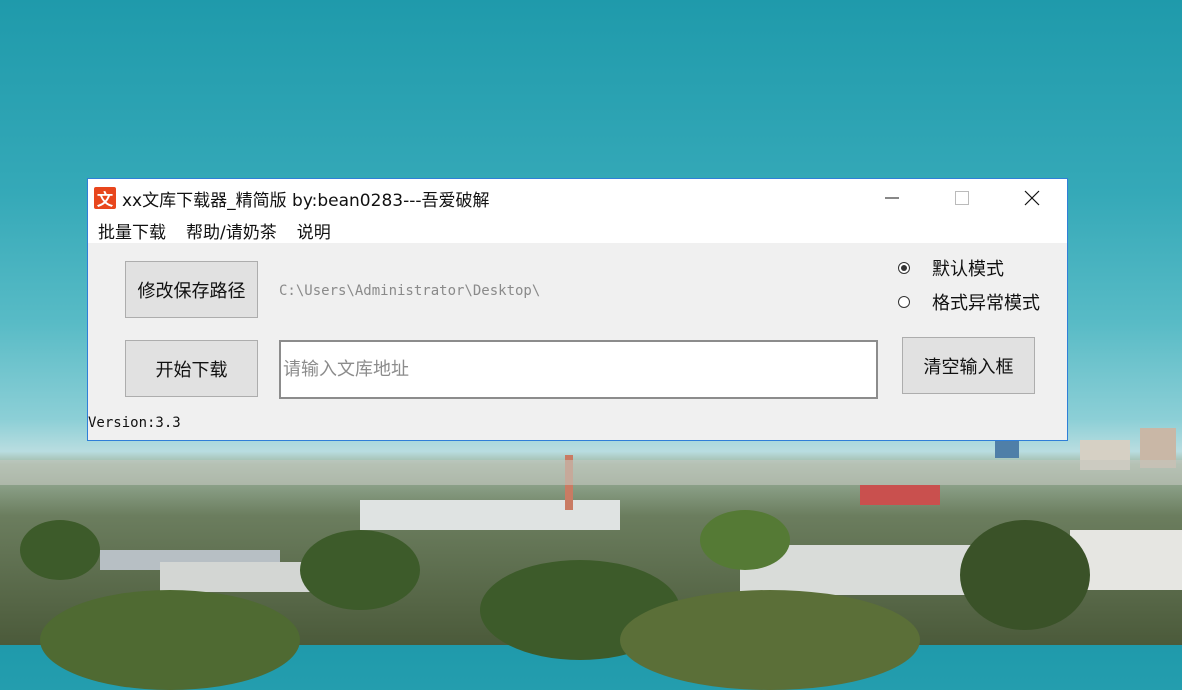  What do you see at coordinates (986, 303) in the screenshot?
I see `radio-label: 格式异常模式` at bounding box center [986, 303].